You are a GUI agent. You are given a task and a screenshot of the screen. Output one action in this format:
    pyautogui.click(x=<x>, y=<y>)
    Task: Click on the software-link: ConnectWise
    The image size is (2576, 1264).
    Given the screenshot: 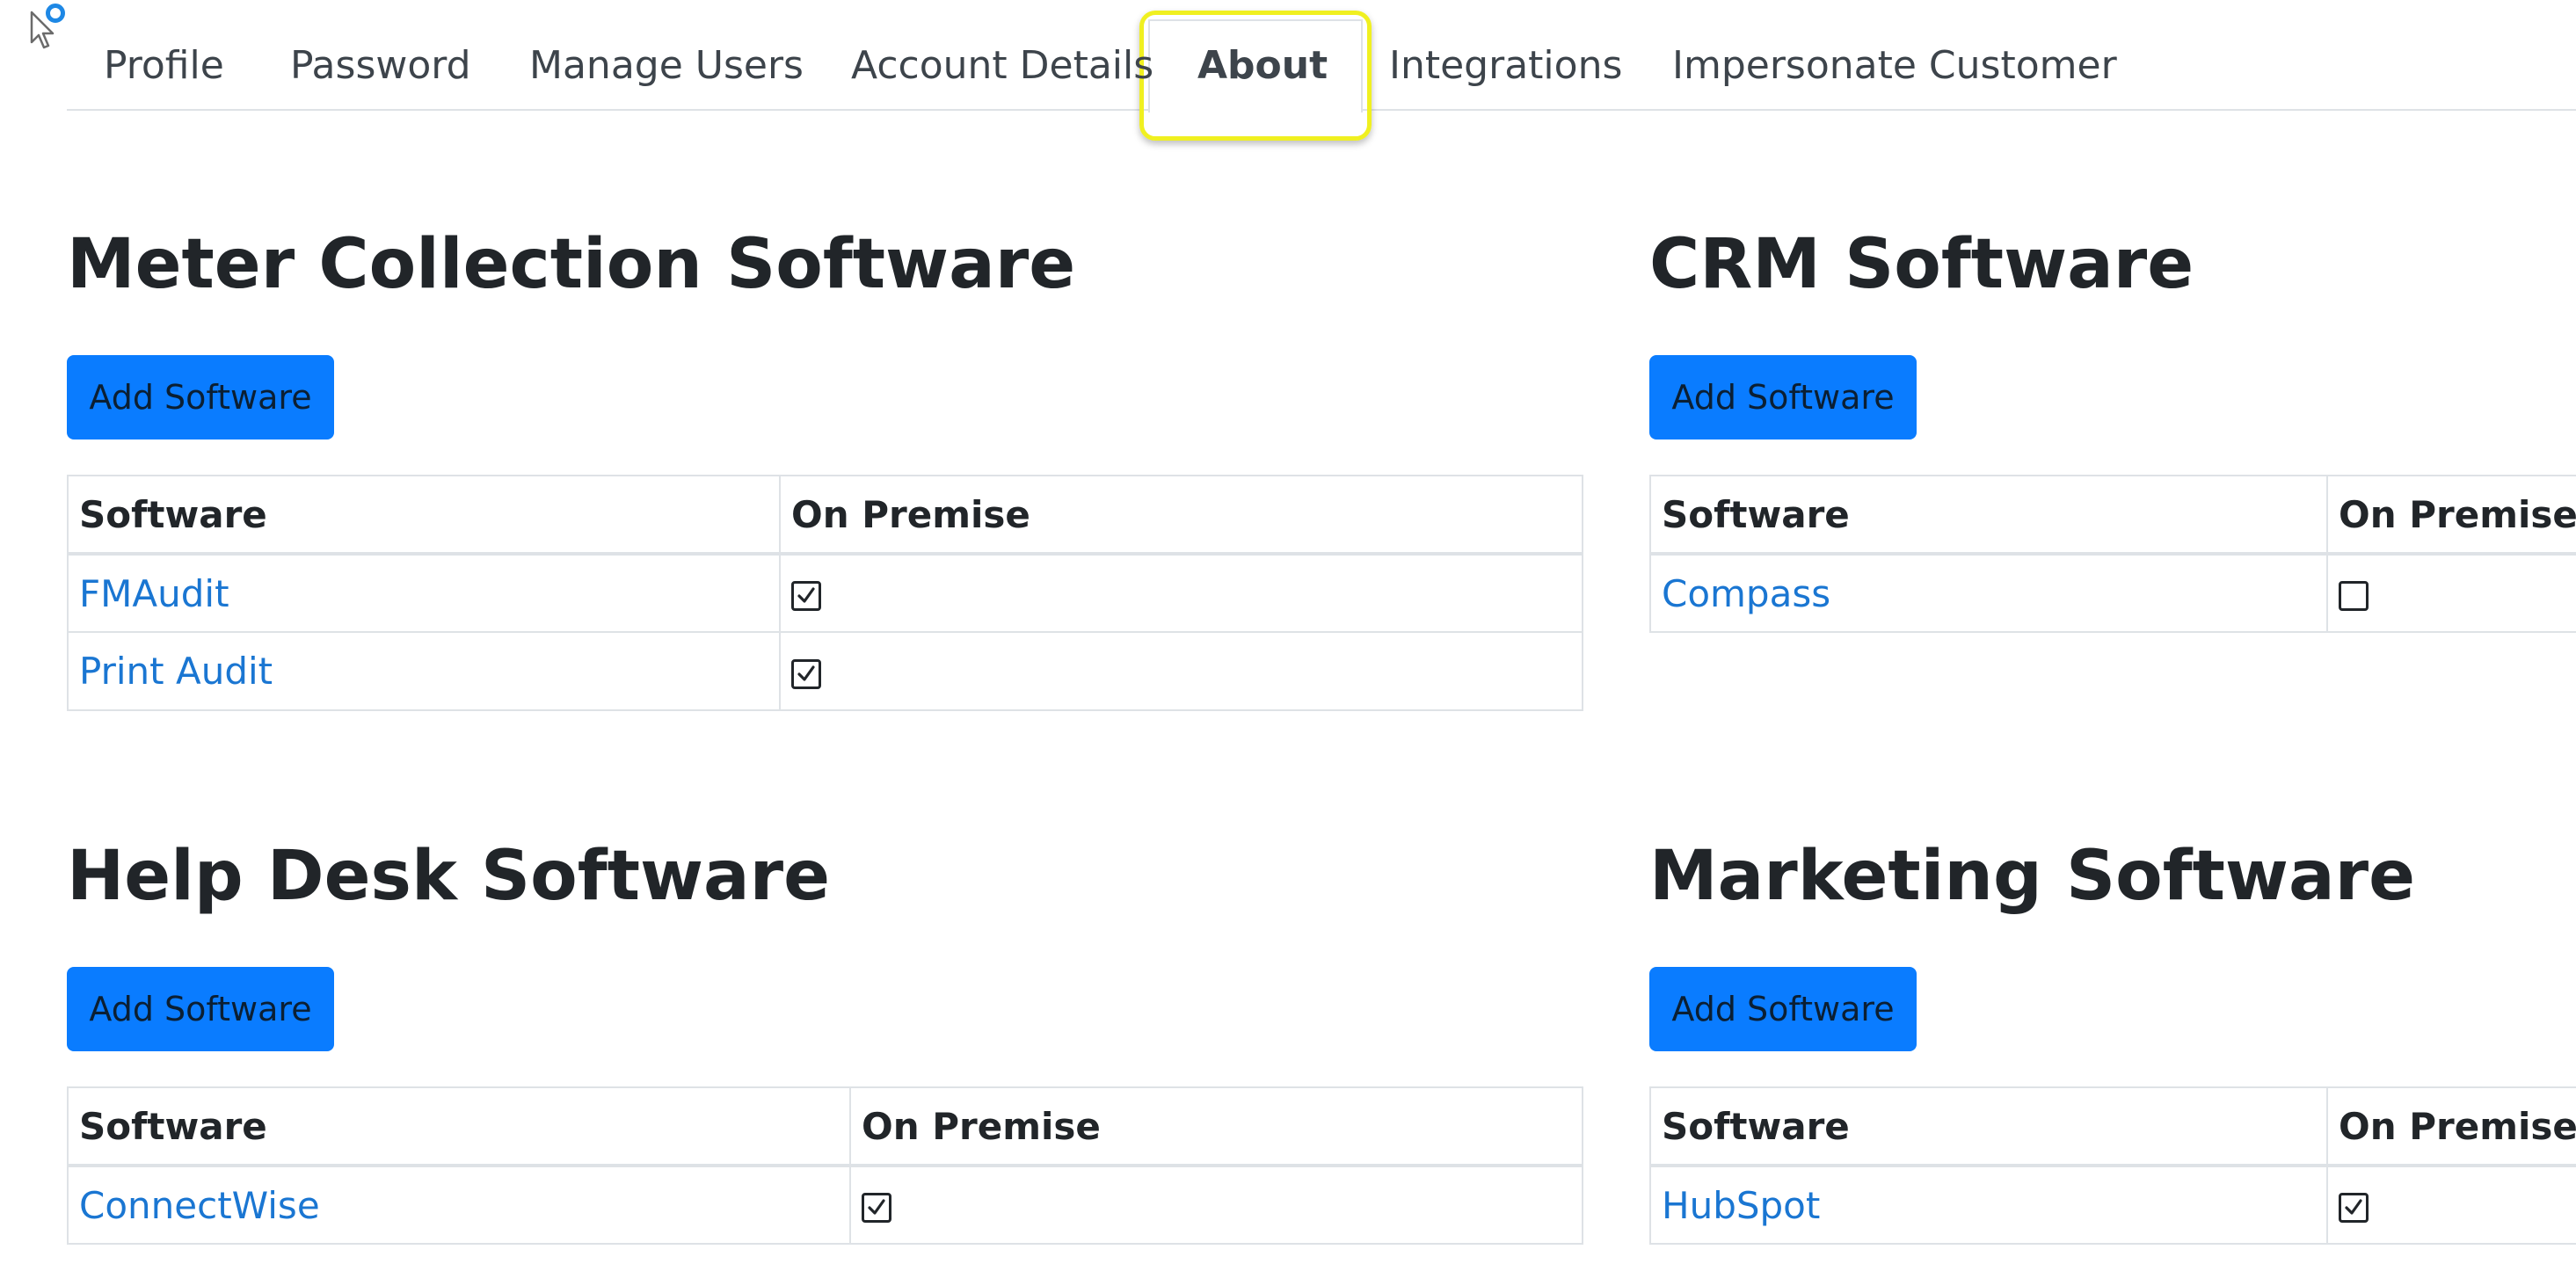 What is the action you would take?
    pyautogui.click(x=199, y=1205)
    